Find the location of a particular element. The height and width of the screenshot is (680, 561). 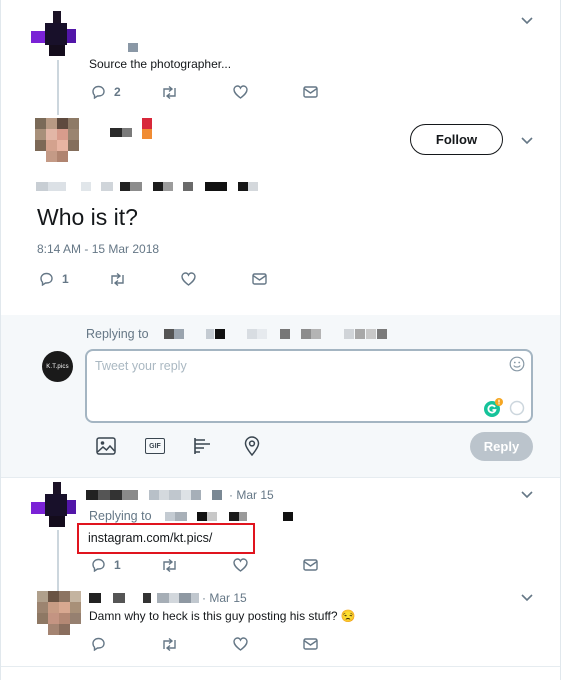

character-counter-icon is located at coordinates (517, 410).